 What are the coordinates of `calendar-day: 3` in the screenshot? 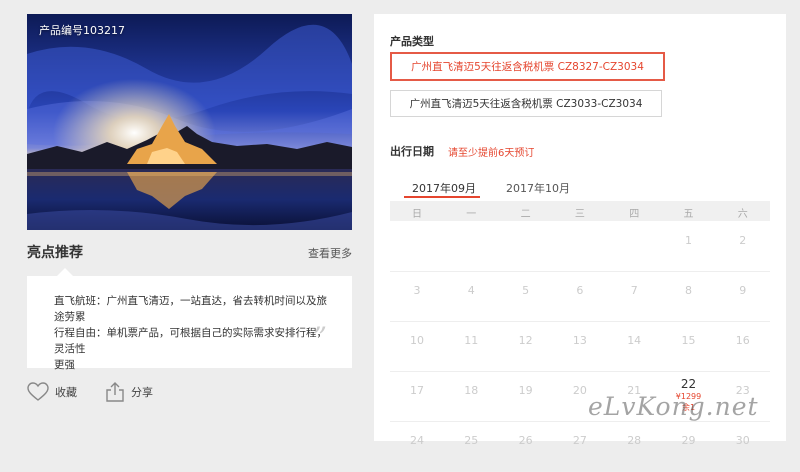 It's located at (417, 290).